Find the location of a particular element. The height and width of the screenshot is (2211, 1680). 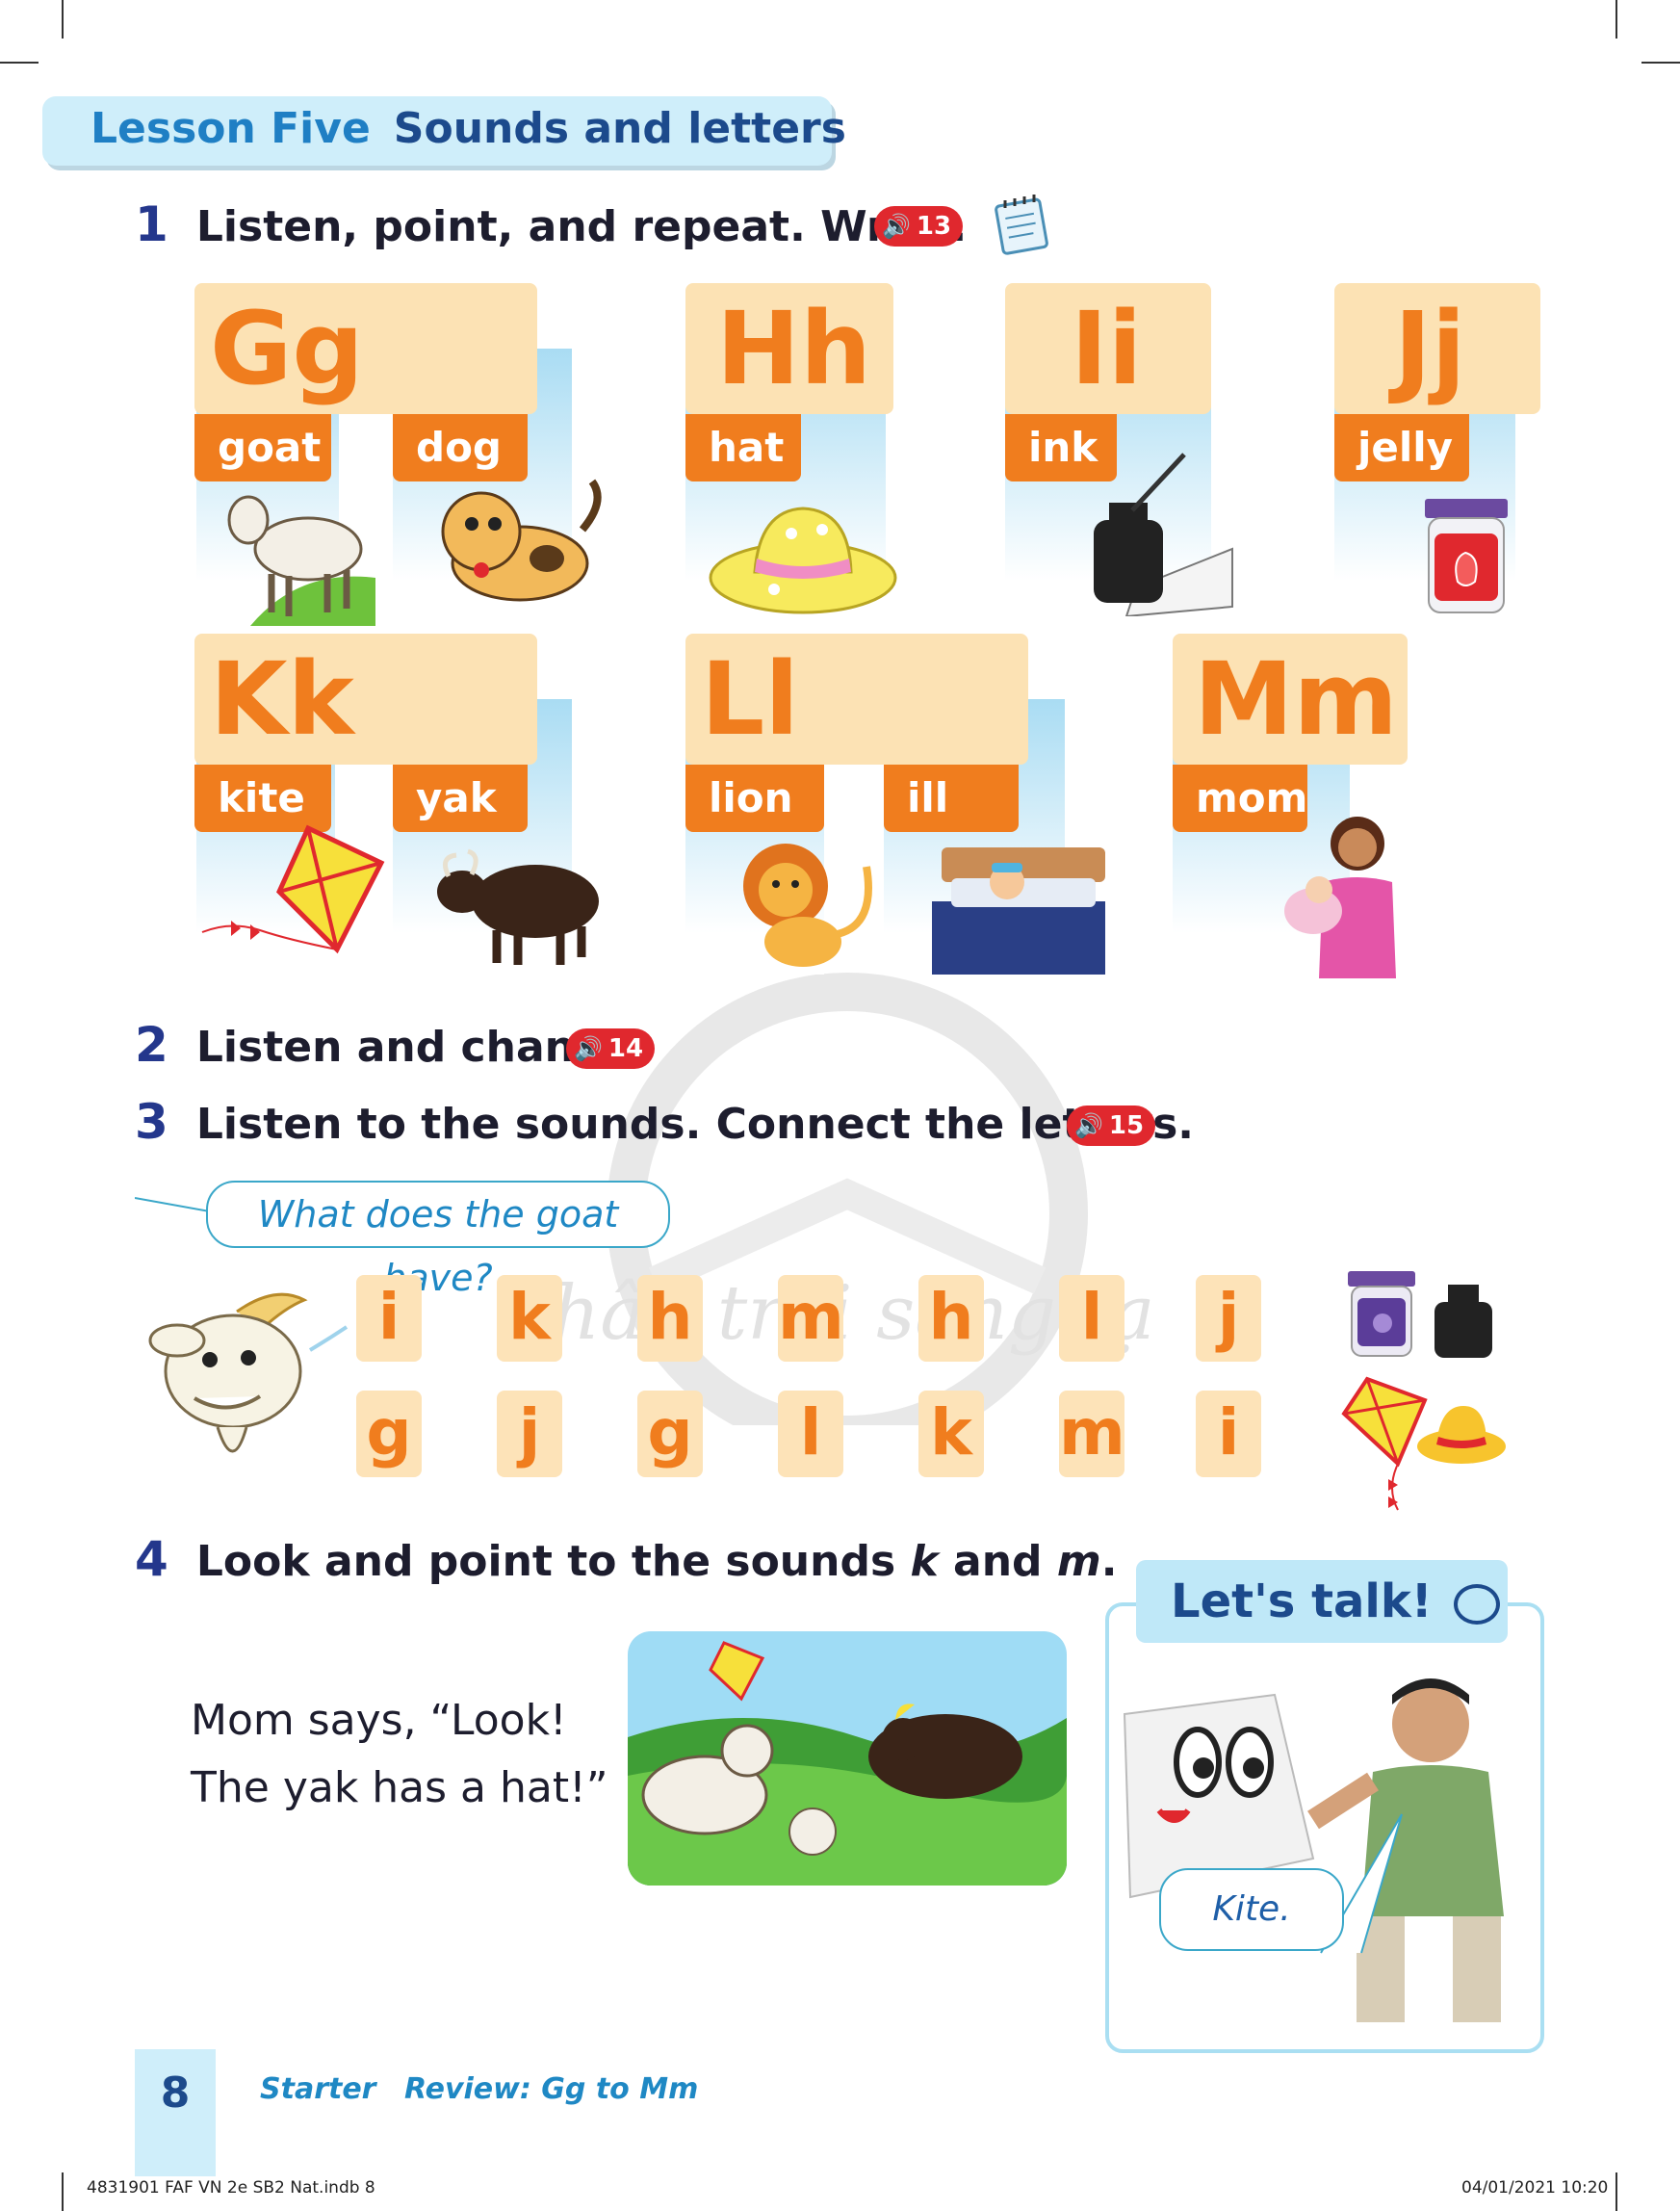

exercise-instruction: Listen, point, and repeat. Write. is located at coordinates (581, 226).